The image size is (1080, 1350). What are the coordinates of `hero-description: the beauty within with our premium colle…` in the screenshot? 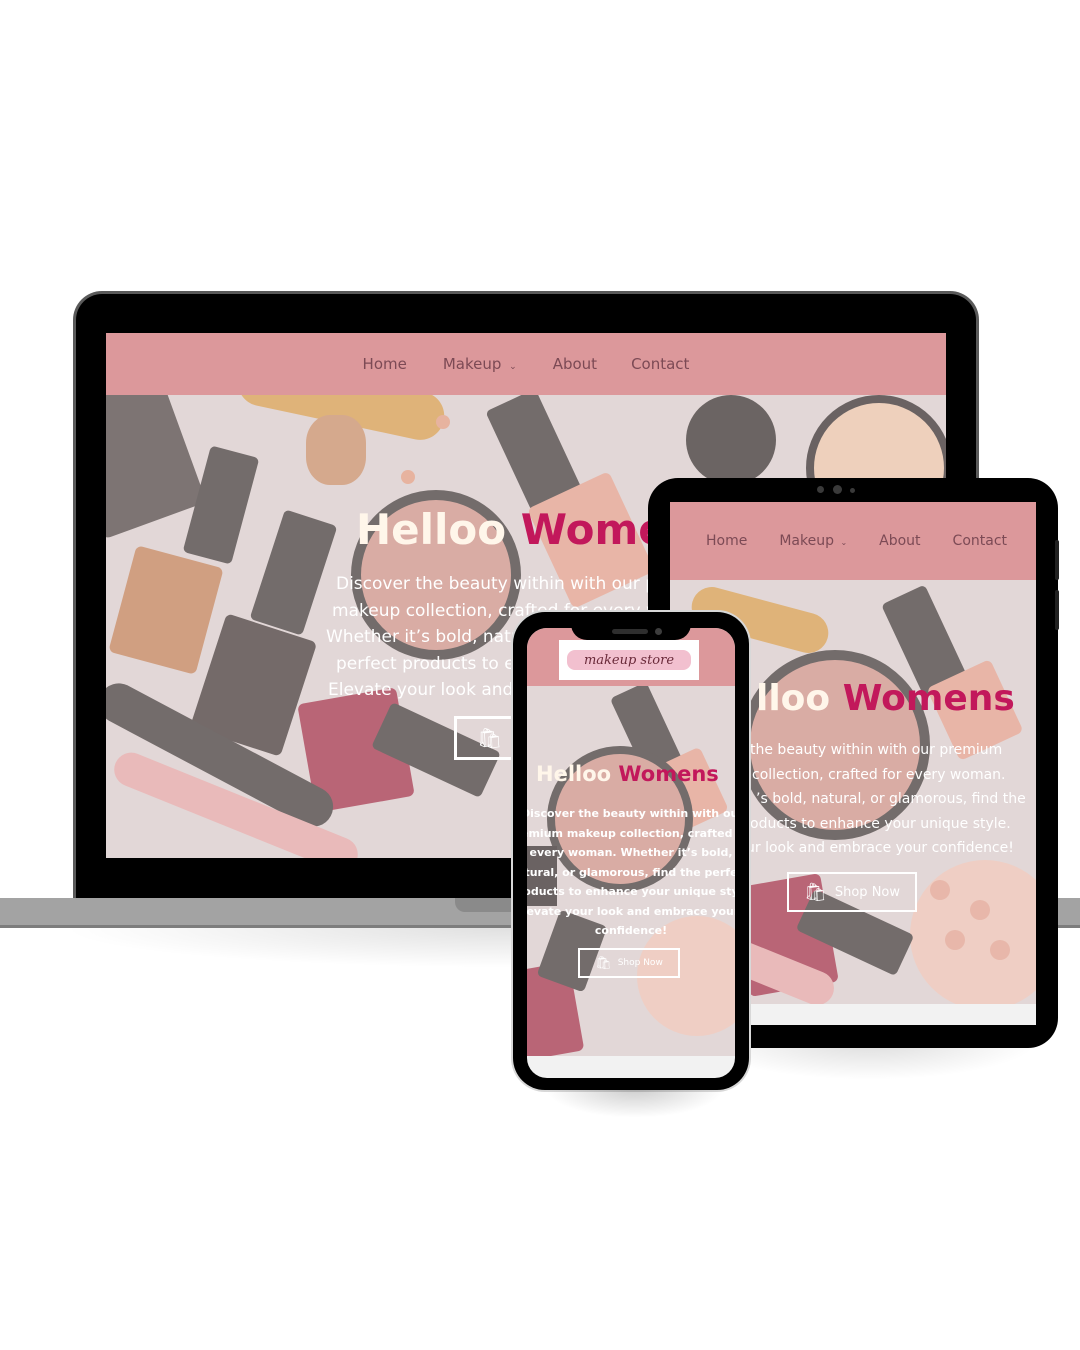 It's located at (891, 799).